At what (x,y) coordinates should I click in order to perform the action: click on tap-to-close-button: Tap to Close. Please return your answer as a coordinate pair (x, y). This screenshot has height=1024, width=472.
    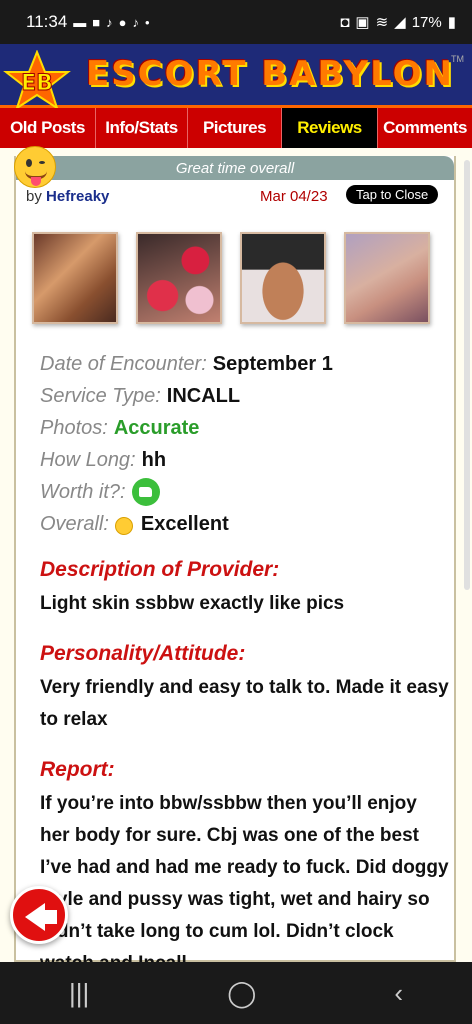
    Looking at the image, I should click on (392, 194).